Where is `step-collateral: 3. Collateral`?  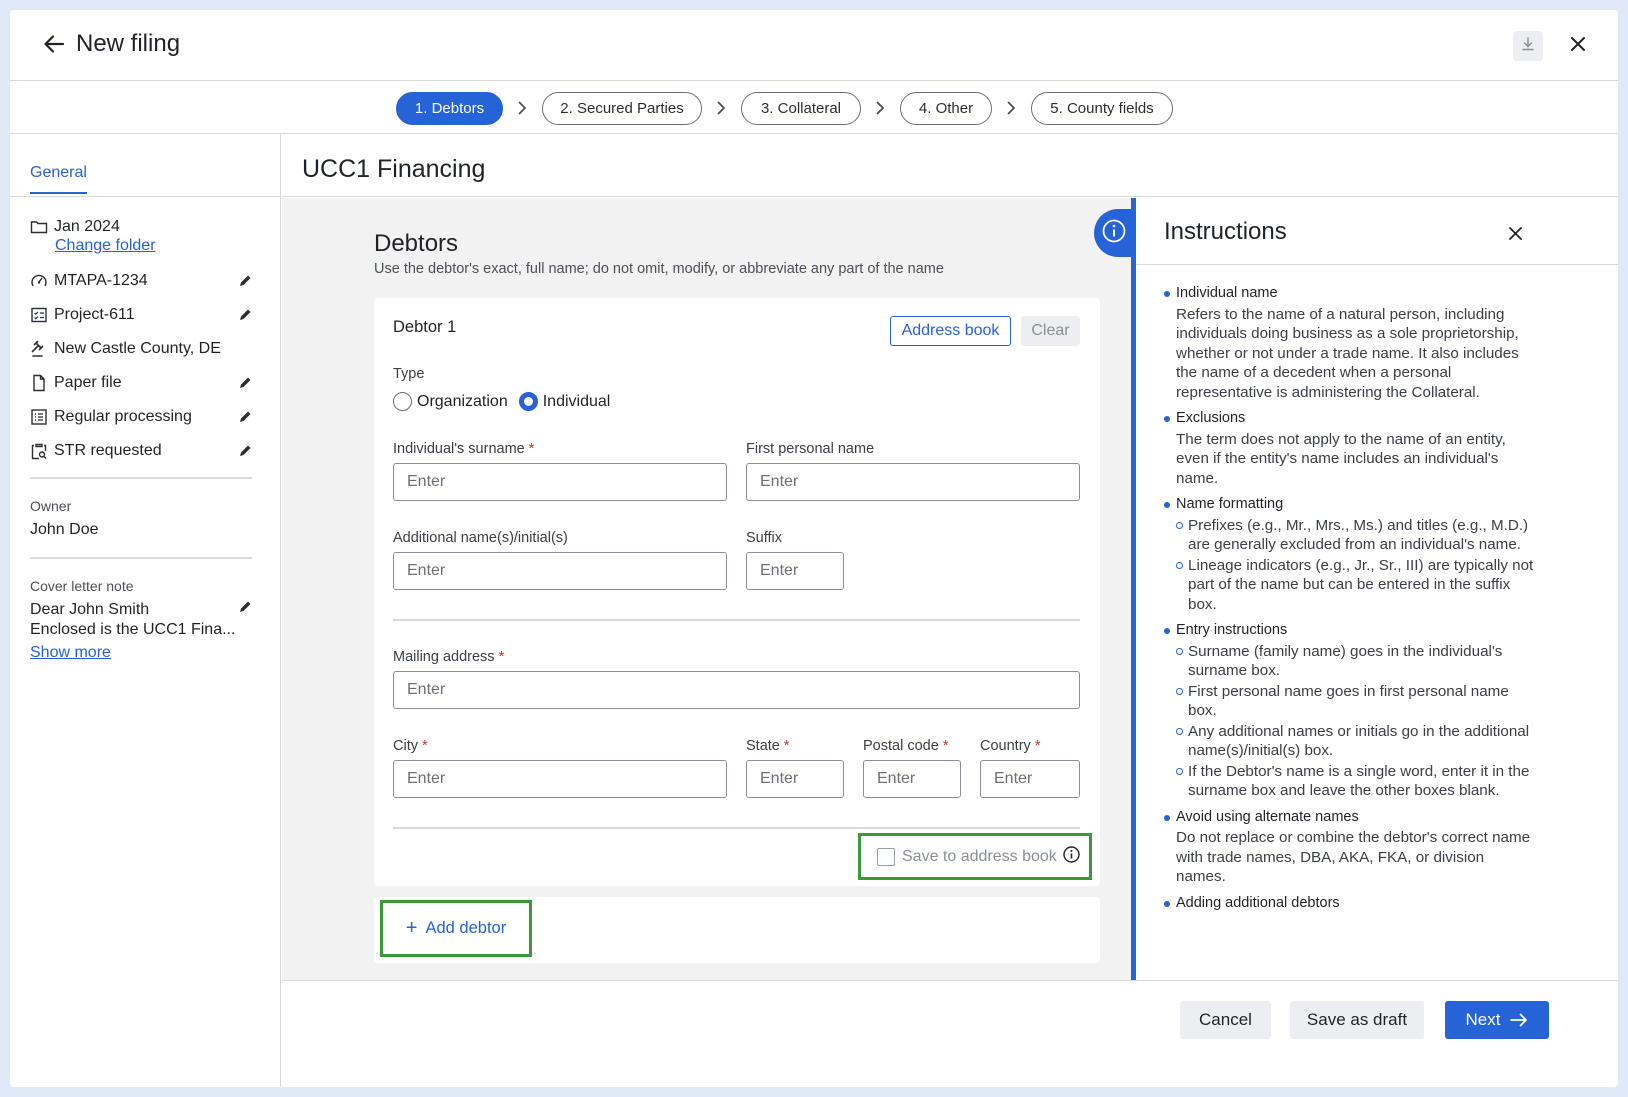 step-collateral: 3. Collateral is located at coordinates (801, 108).